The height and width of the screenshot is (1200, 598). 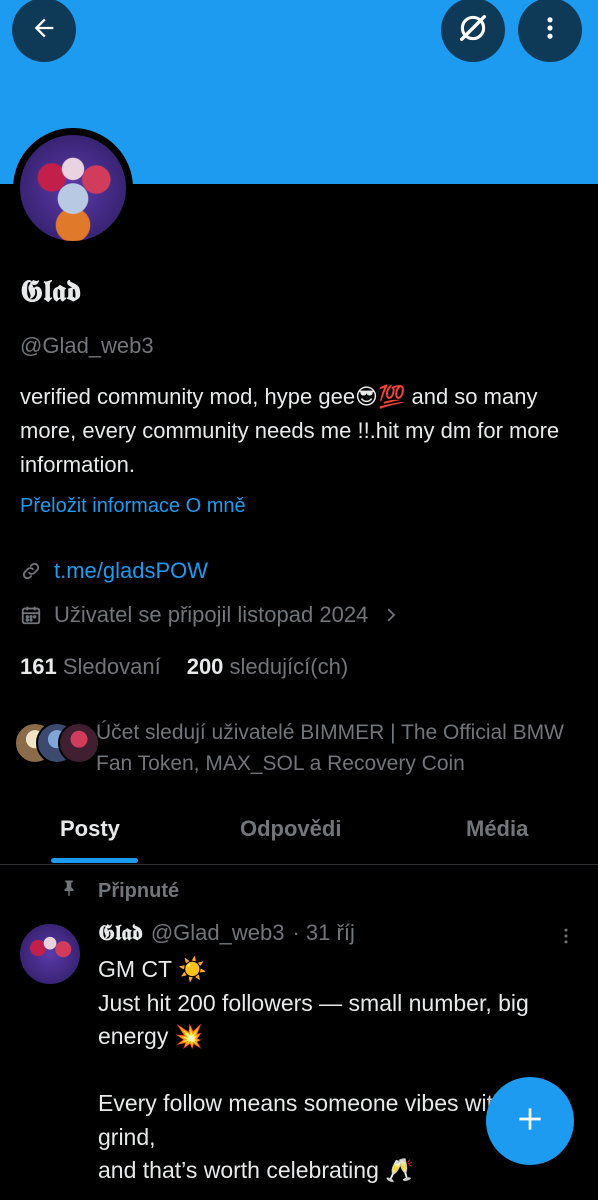 I want to click on translate-bio-link: Přeložit informace O mně, so click(x=133, y=506).